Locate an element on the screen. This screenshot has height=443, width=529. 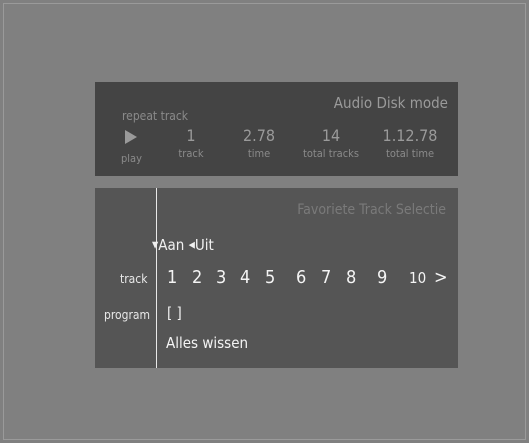
play-label: play is located at coordinates (131, 158).